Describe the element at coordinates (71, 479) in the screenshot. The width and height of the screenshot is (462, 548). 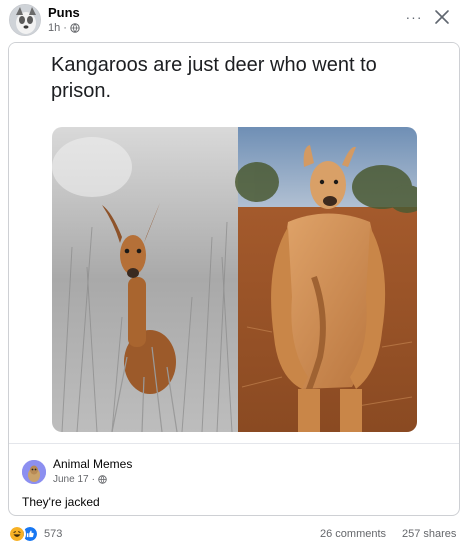
I see `source-date: June 17` at that location.